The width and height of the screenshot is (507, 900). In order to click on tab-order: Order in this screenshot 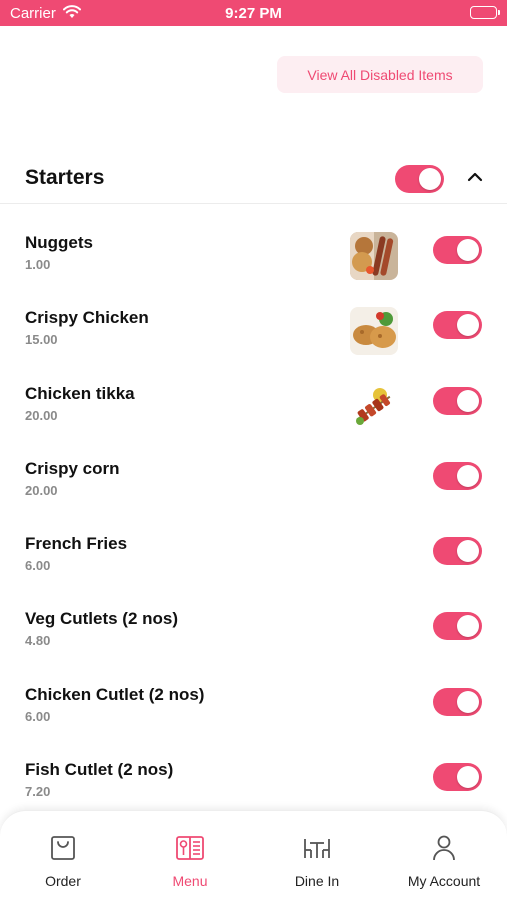, I will do `click(63, 855)`.